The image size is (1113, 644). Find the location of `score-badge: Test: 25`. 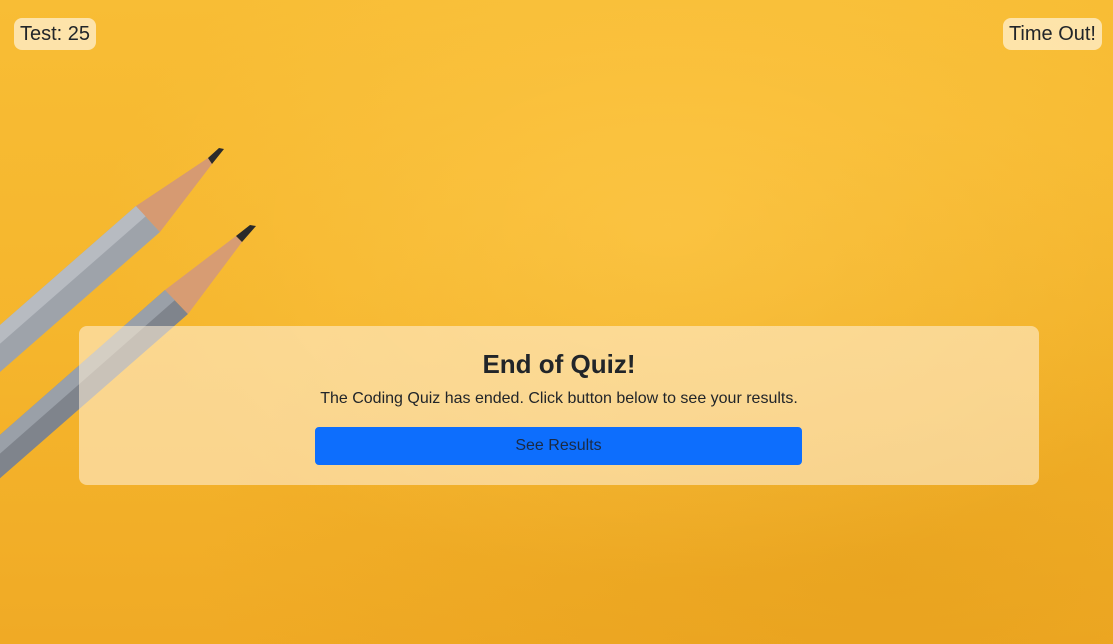

score-badge: Test: 25 is located at coordinates (55, 34).